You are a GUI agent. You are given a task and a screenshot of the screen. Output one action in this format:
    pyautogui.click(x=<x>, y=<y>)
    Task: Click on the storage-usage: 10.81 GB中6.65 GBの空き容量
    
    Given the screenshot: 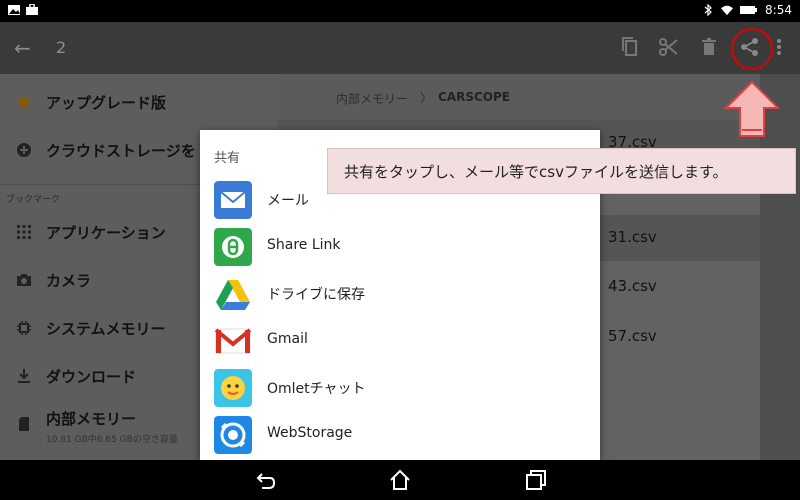 What is the action you would take?
    pyautogui.click(x=112, y=440)
    